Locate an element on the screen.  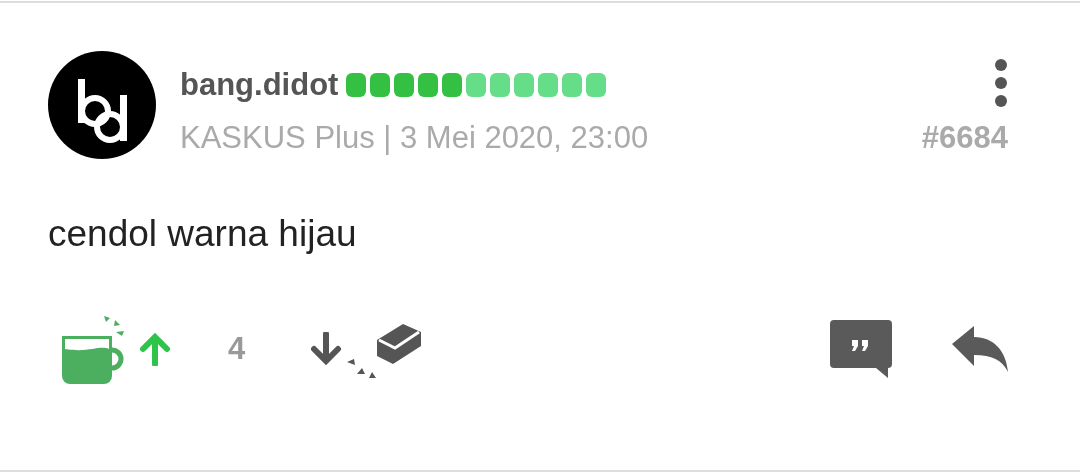
downvote-arrow-icon is located at coordinates (326, 349).